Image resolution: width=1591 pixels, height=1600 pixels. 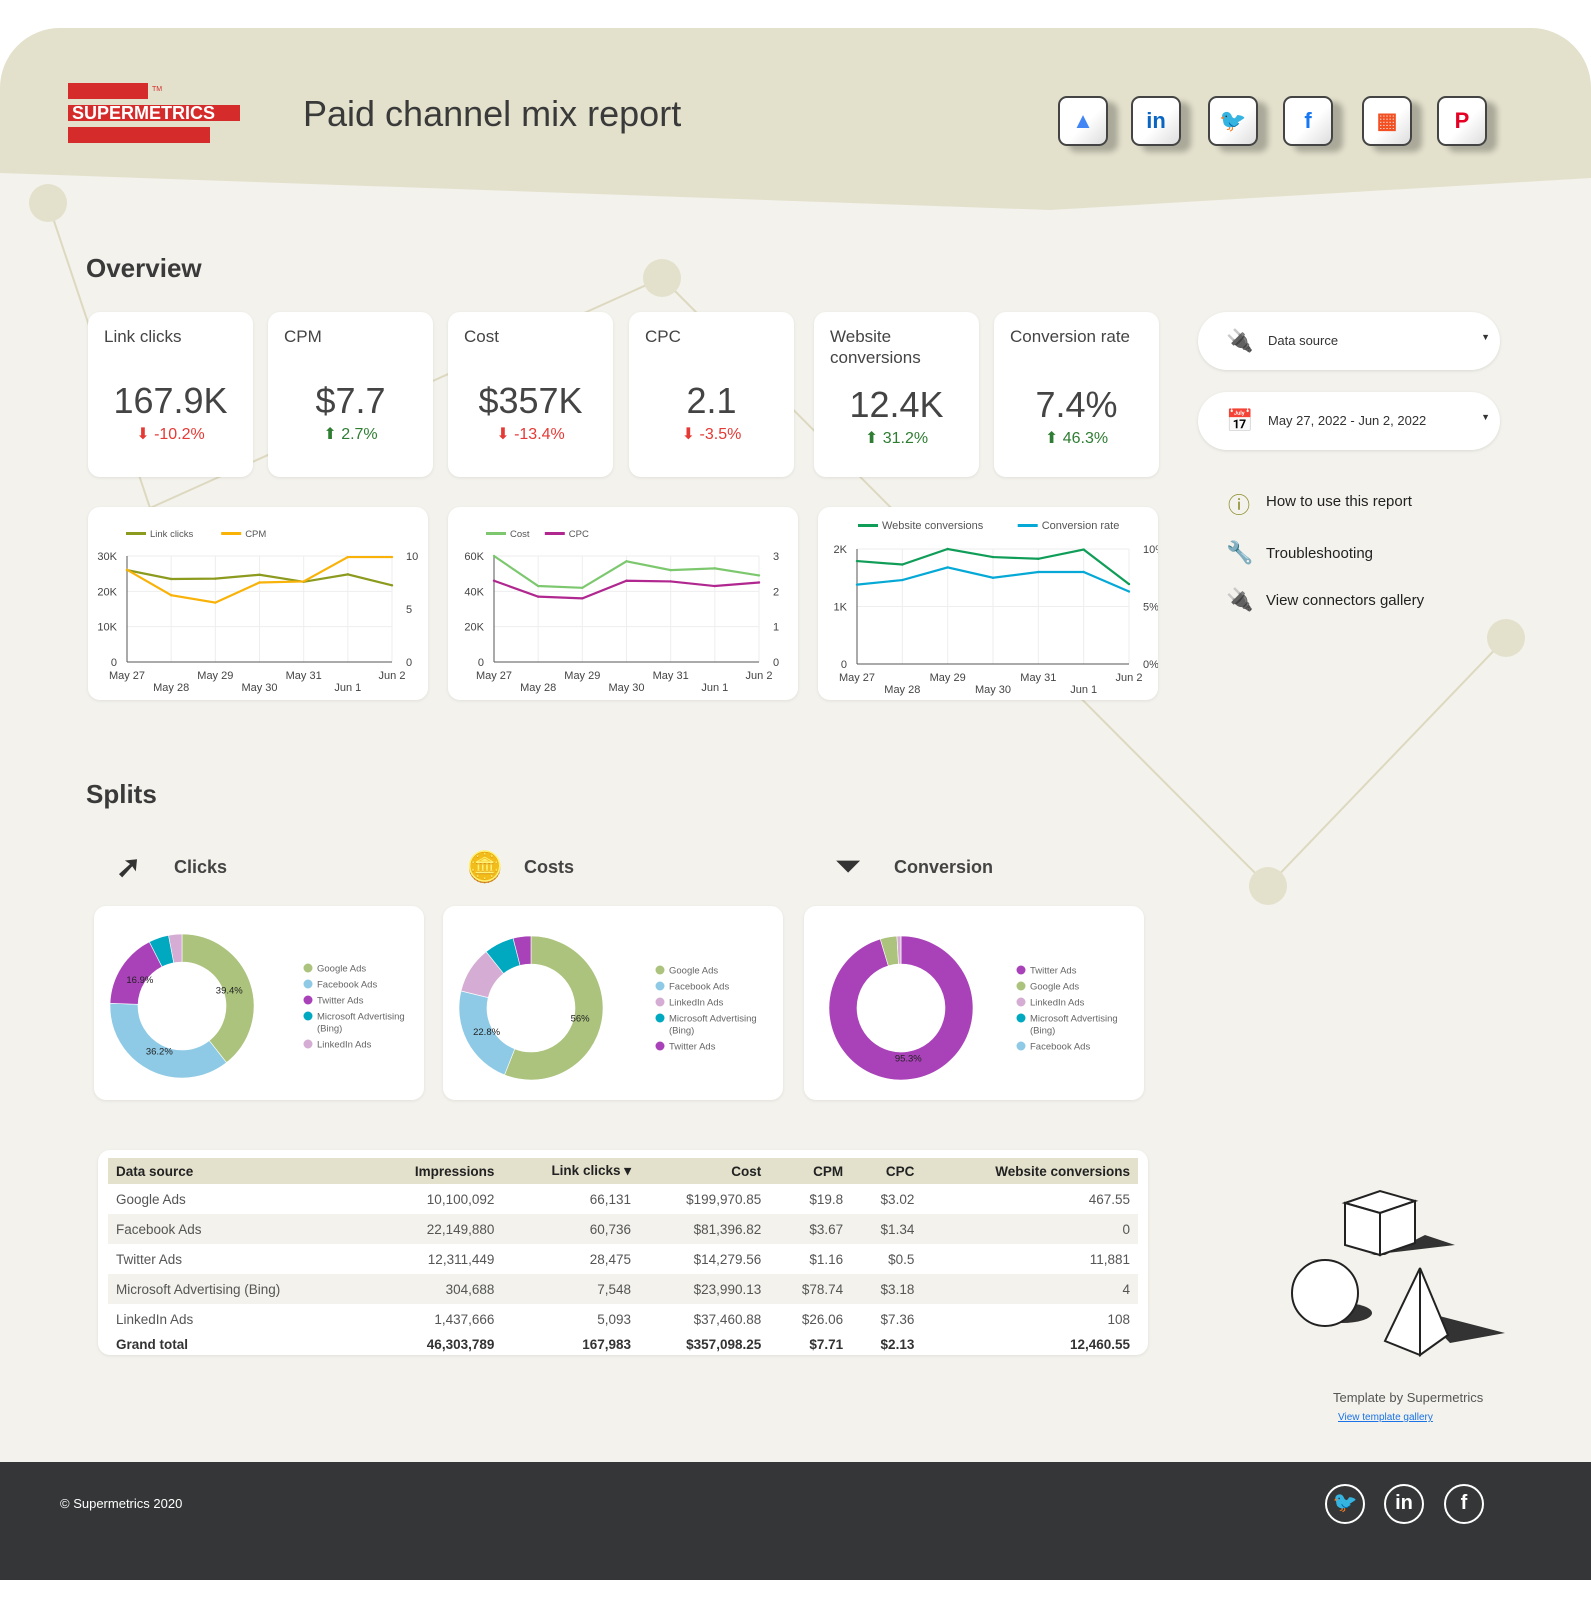 What do you see at coordinates (826, 1199) in the screenshot?
I see `table-cell: $19.8` at bounding box center [826, 1199].